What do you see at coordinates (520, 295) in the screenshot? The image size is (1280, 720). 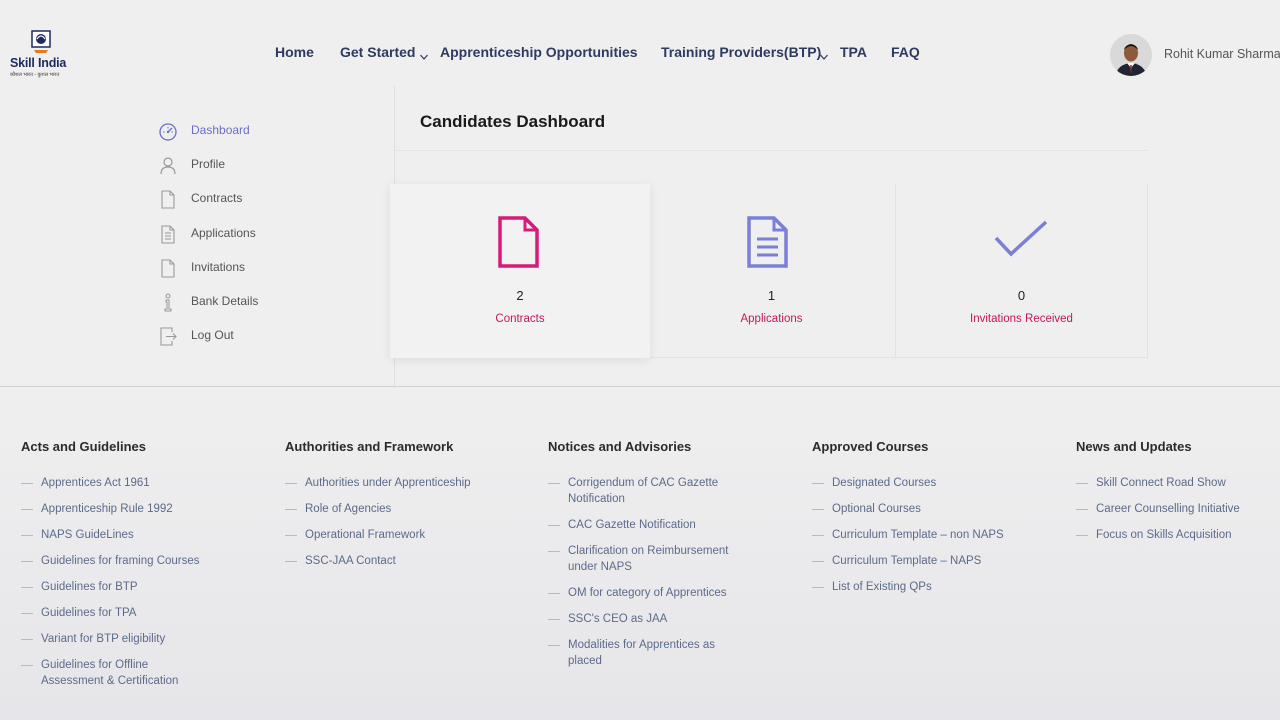 I see `contracts-count: 2` at bounding box center [520, 295].